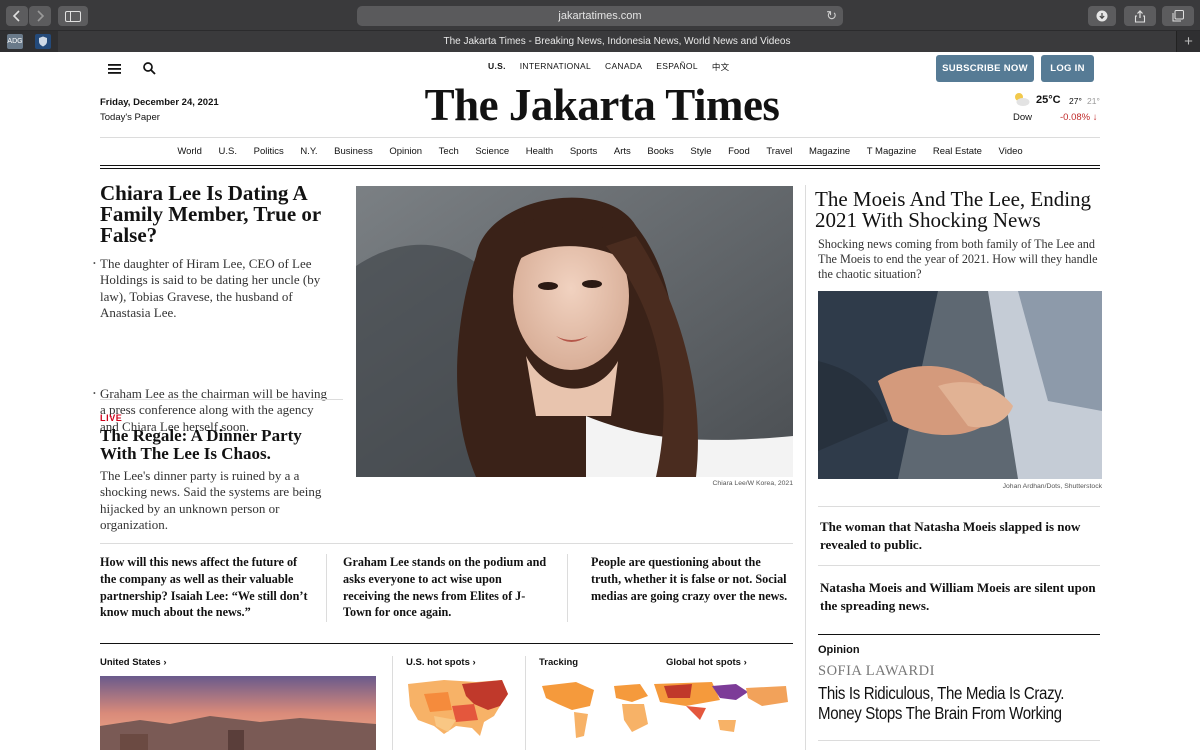 The image size is (1200, 750). Describe the element at coordinates (839, 650) in the screenshot. I see `opinion-label: Opinion` at that location.